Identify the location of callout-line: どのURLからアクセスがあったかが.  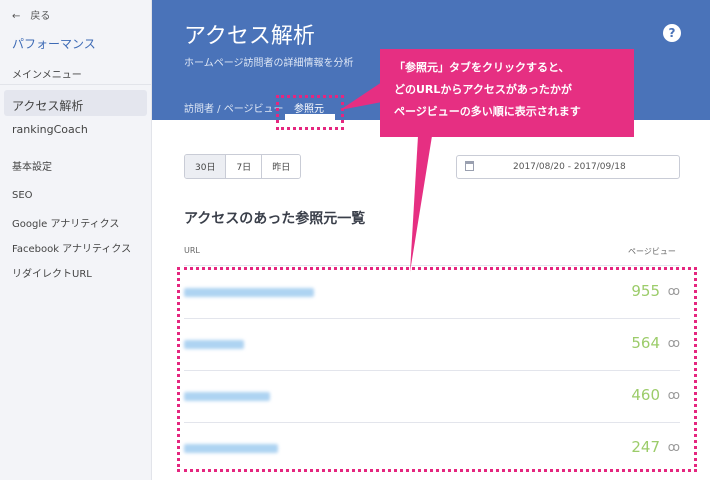
(483, 89).